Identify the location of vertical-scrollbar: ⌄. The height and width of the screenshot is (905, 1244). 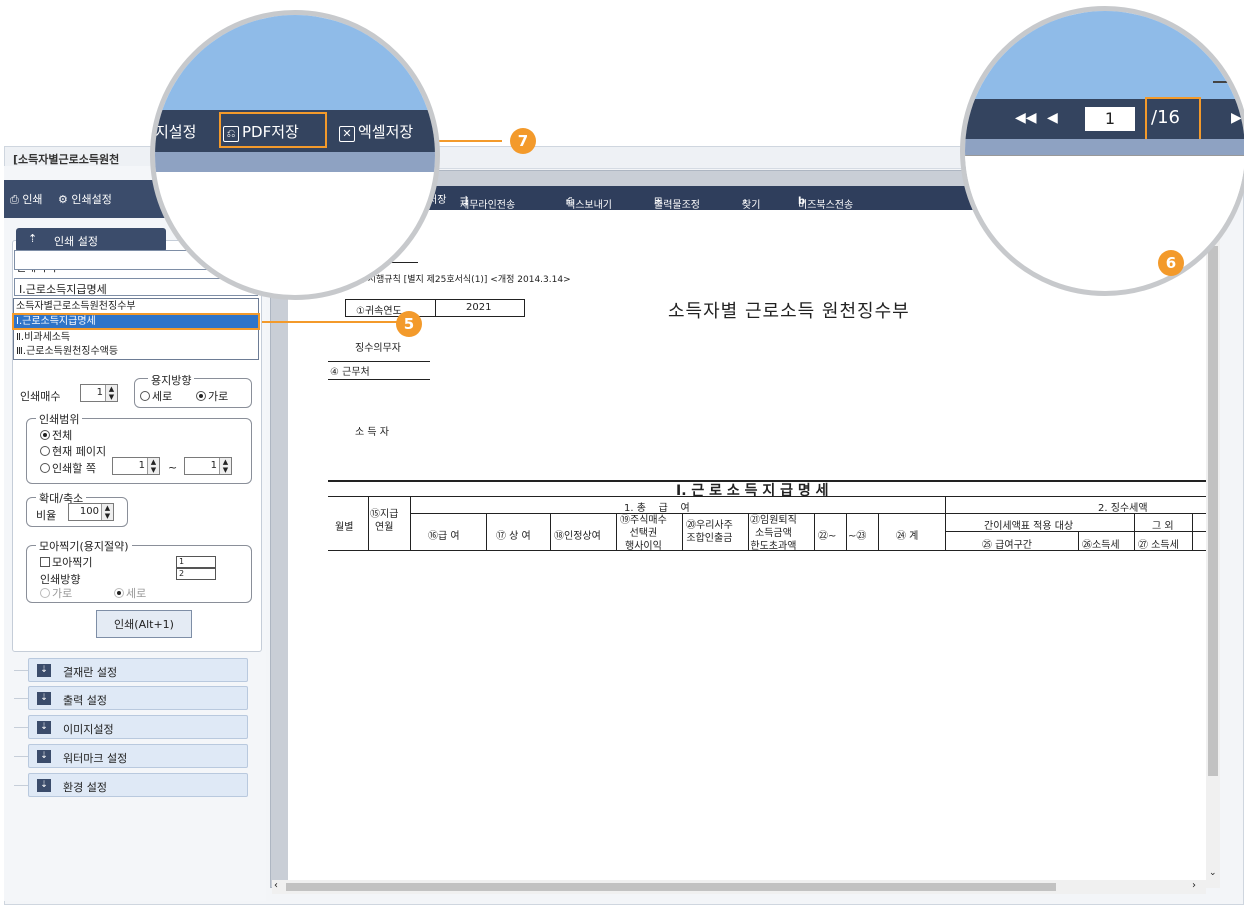
(1213, 563).